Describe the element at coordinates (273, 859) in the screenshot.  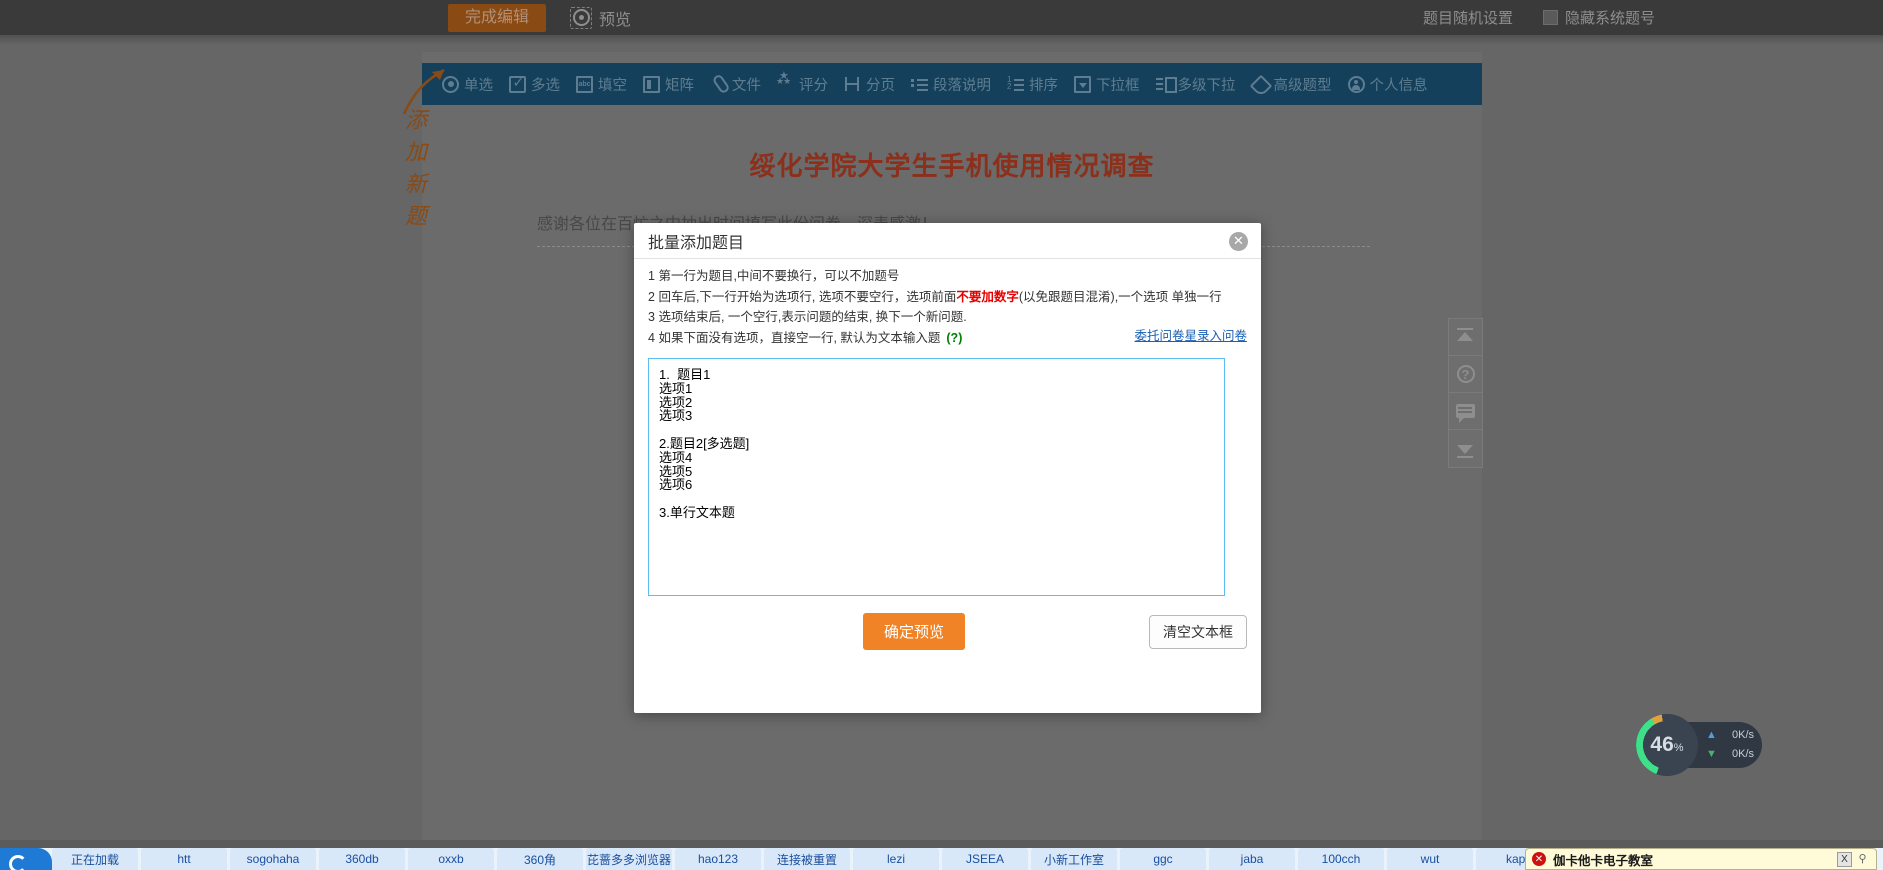
I see `browser-tab: sogohaha` at that location.